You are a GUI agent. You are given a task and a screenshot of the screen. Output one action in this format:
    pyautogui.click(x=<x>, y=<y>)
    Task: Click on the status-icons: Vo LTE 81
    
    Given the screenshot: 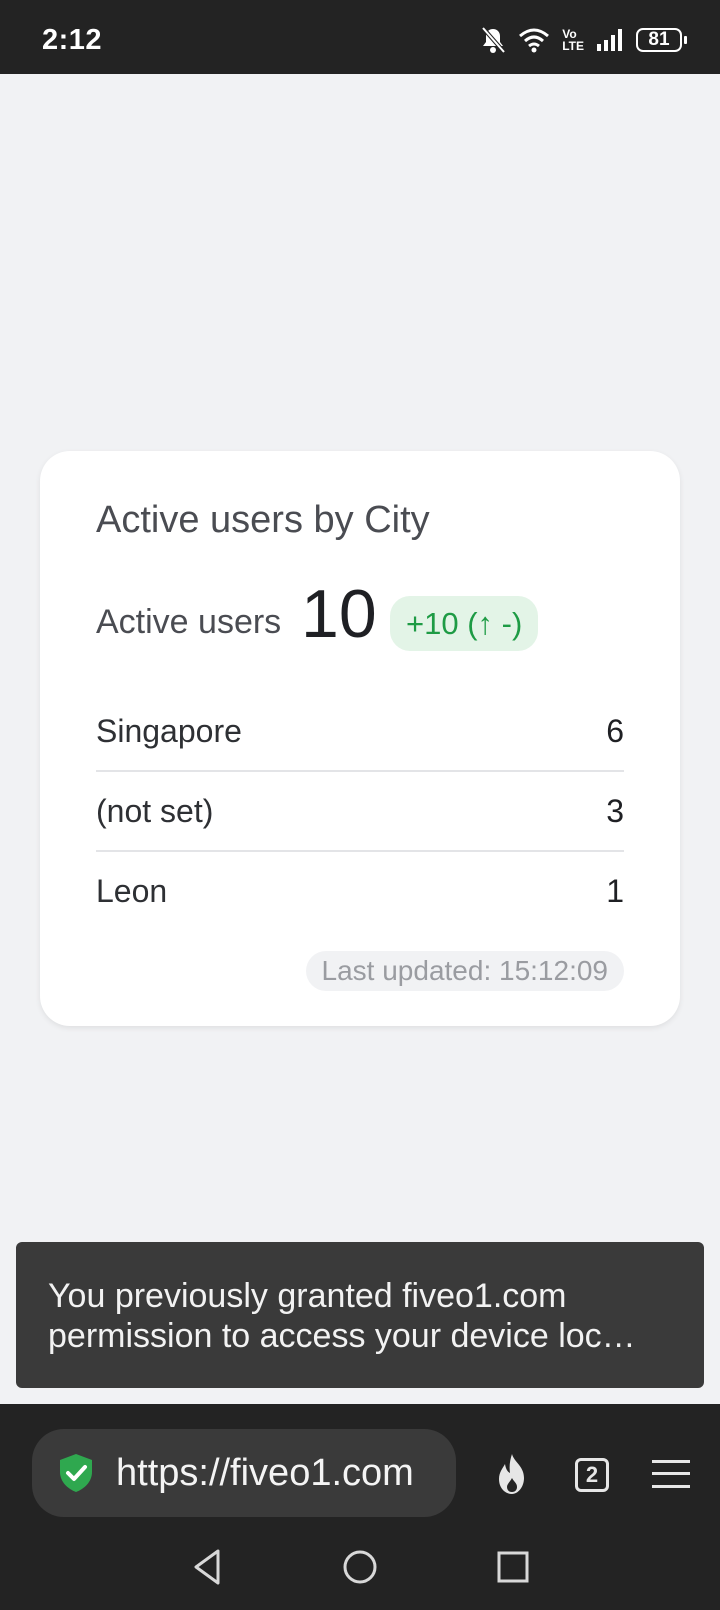 What is the action you would take?
    pyautogui.click(x=583, y=40)
    